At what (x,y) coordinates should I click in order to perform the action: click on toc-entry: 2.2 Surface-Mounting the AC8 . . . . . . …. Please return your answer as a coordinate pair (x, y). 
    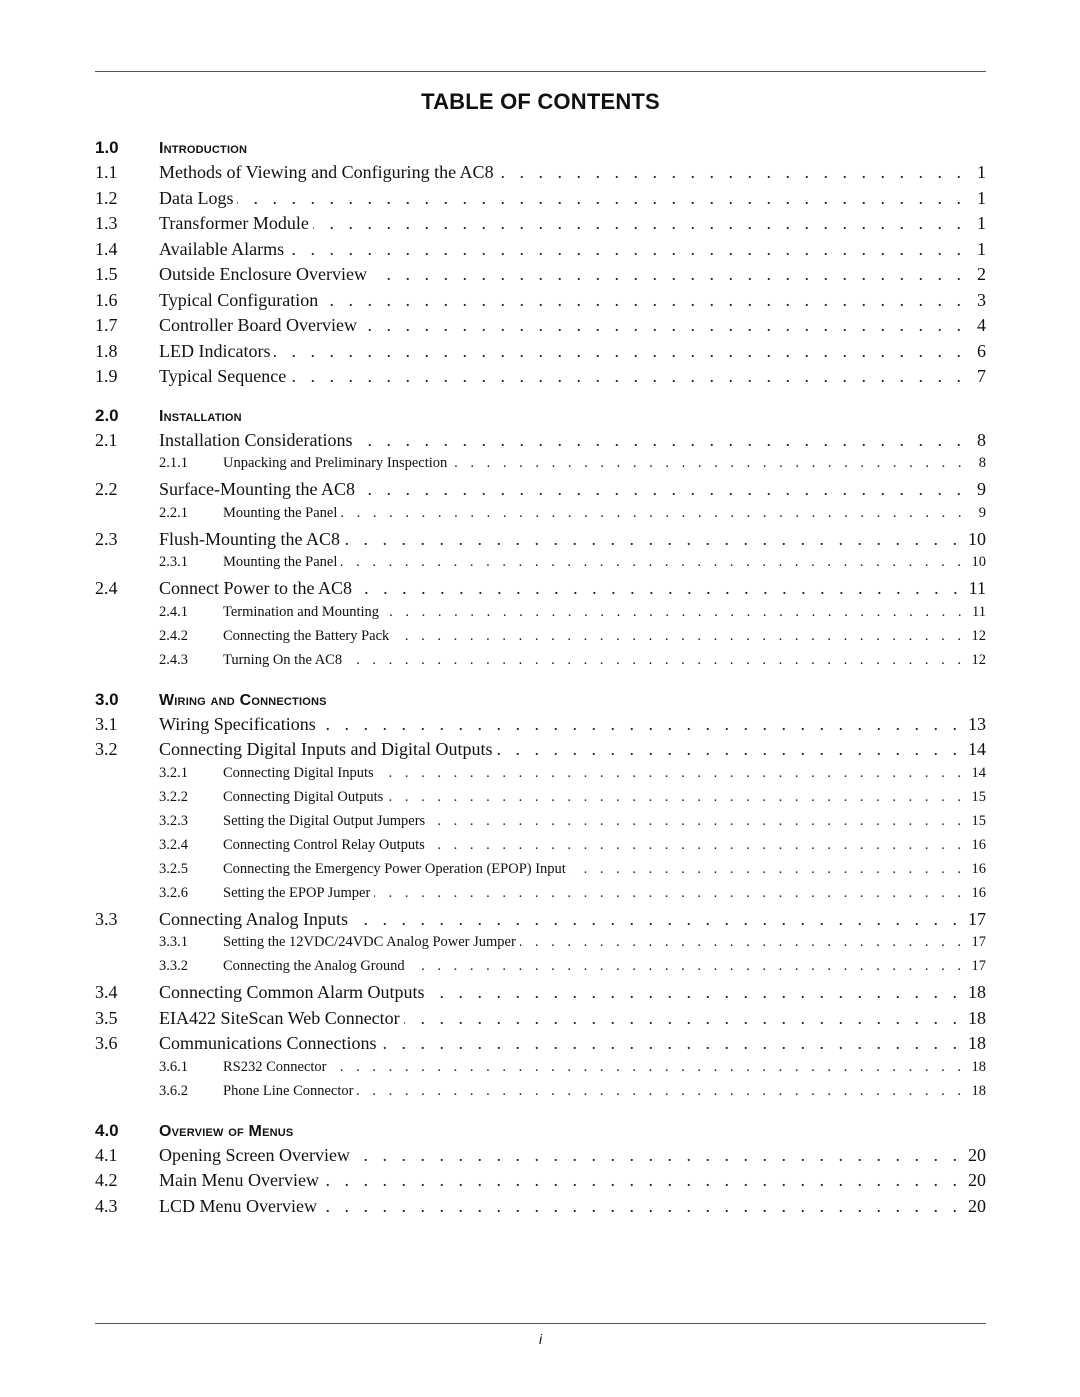
    Looking at the image, I should click on (540, 492).